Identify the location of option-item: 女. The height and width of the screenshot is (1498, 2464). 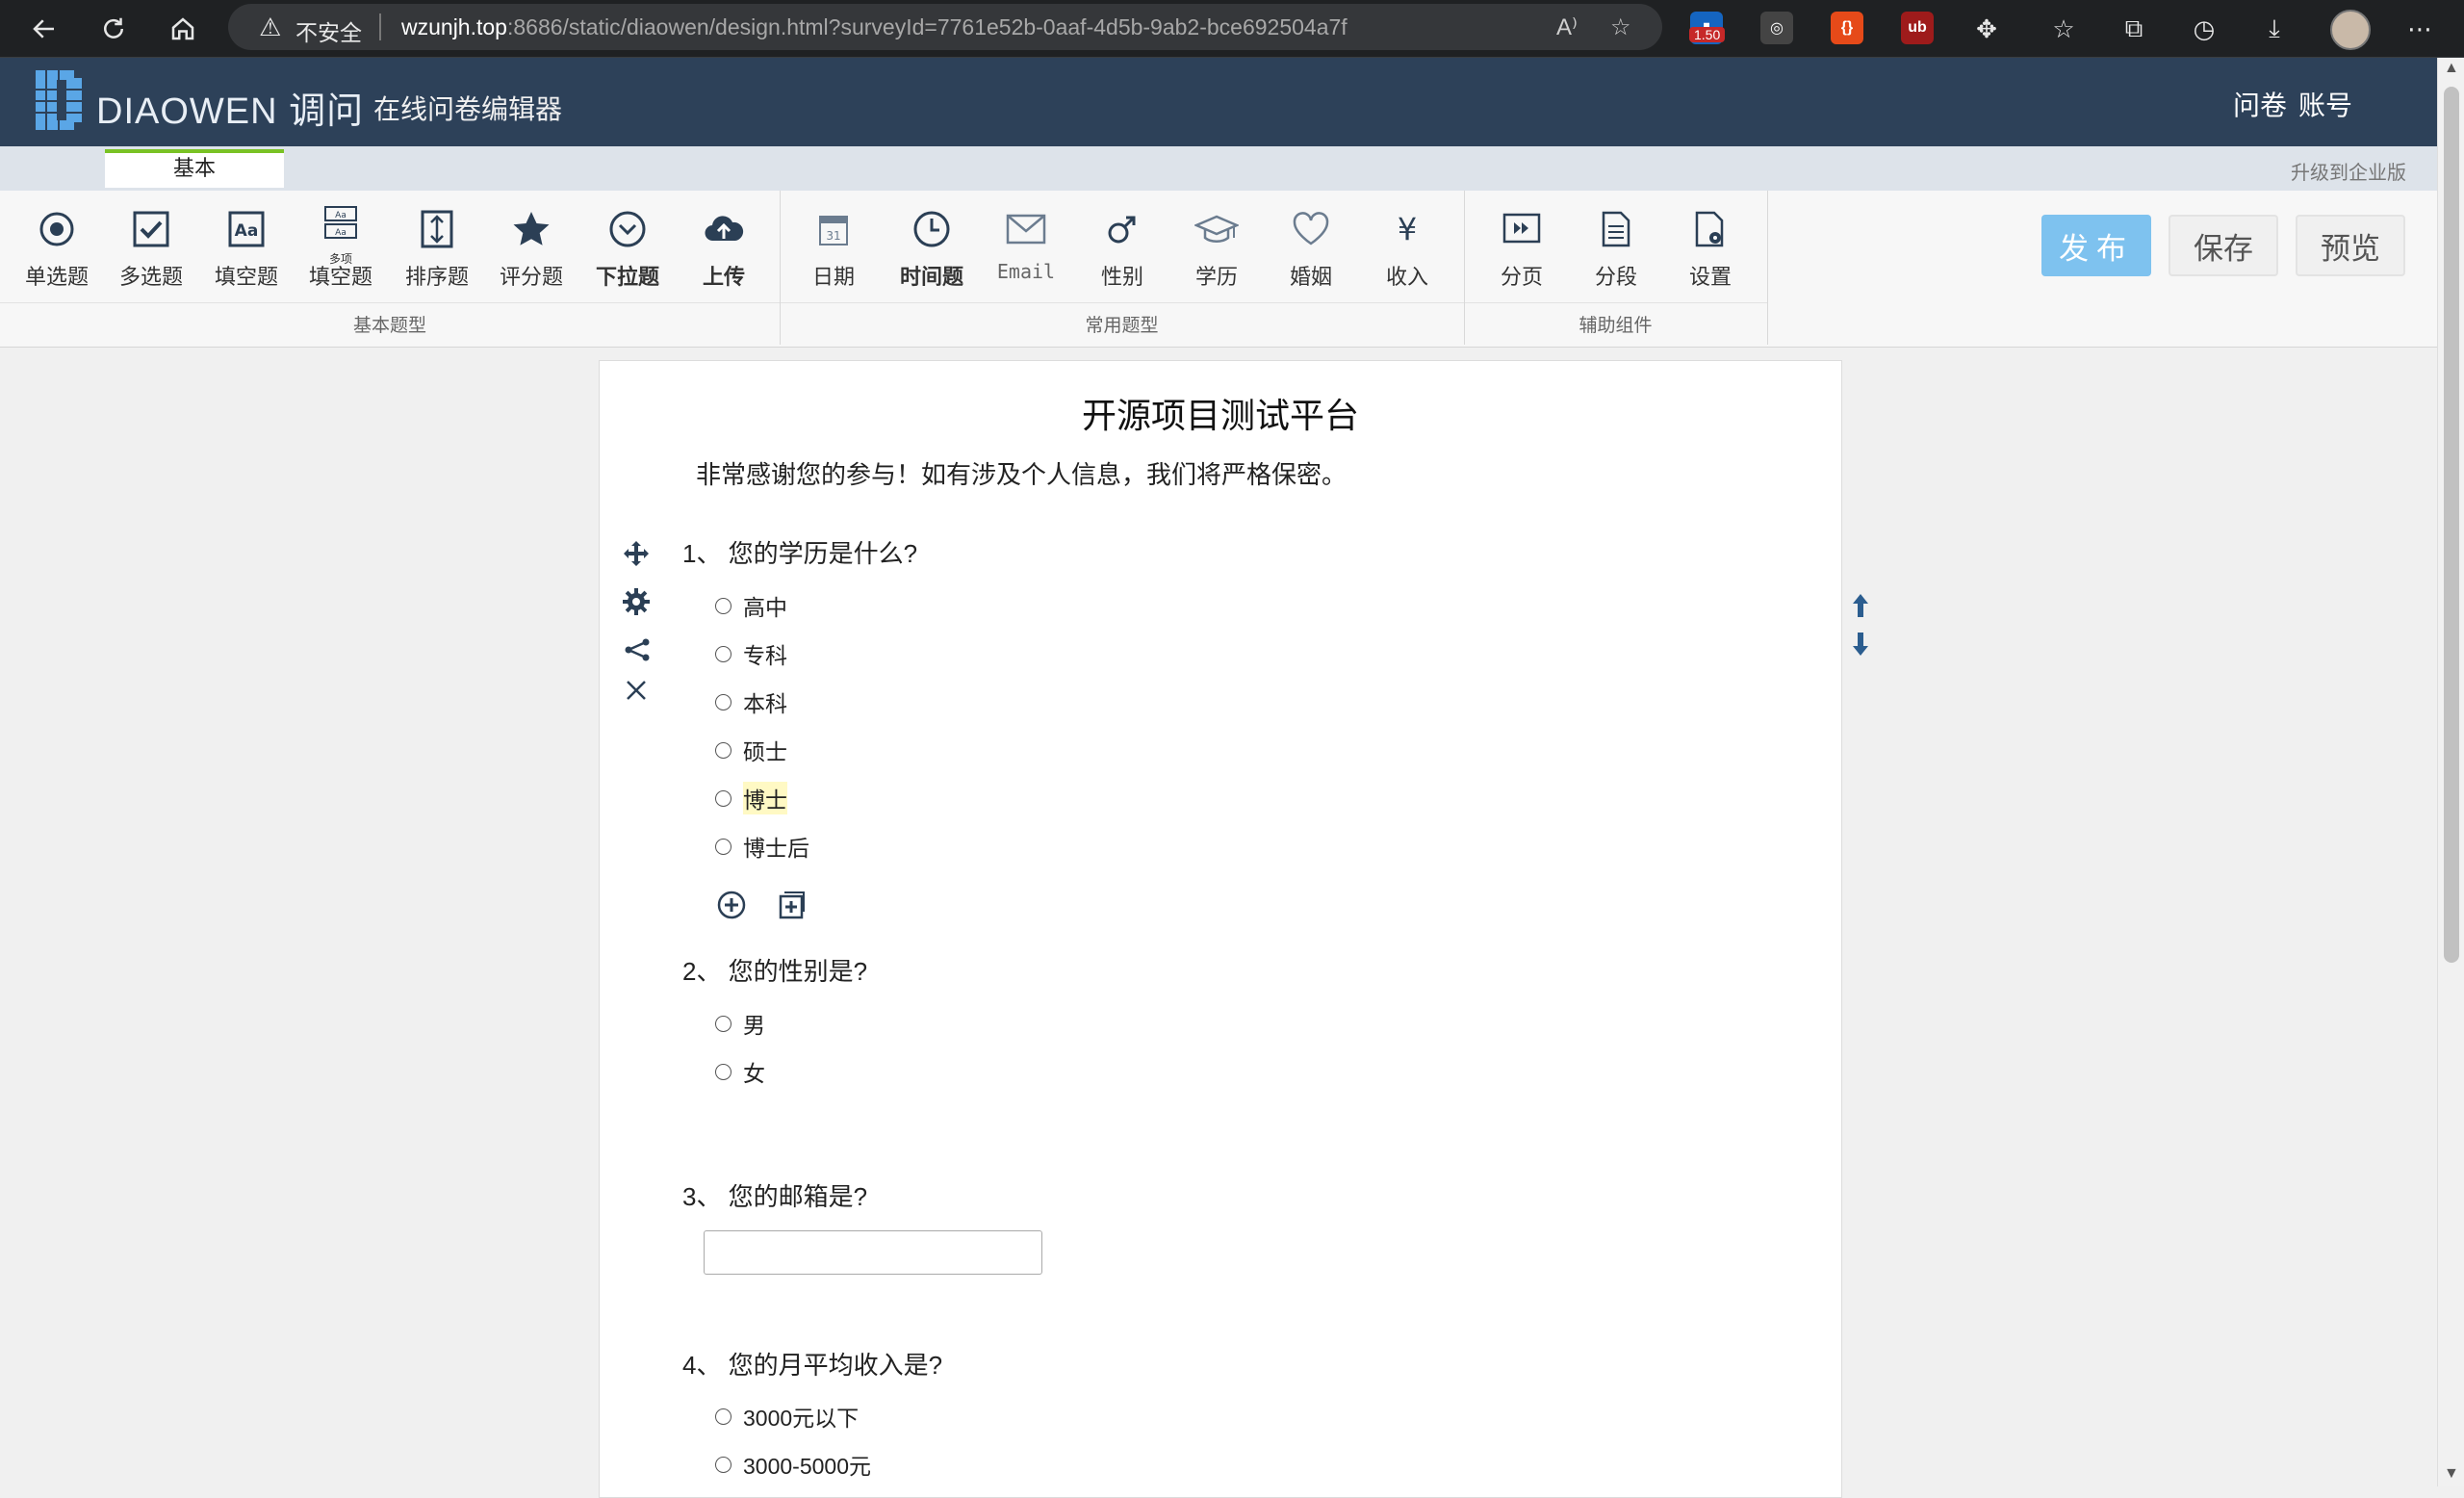
(740, 1071).